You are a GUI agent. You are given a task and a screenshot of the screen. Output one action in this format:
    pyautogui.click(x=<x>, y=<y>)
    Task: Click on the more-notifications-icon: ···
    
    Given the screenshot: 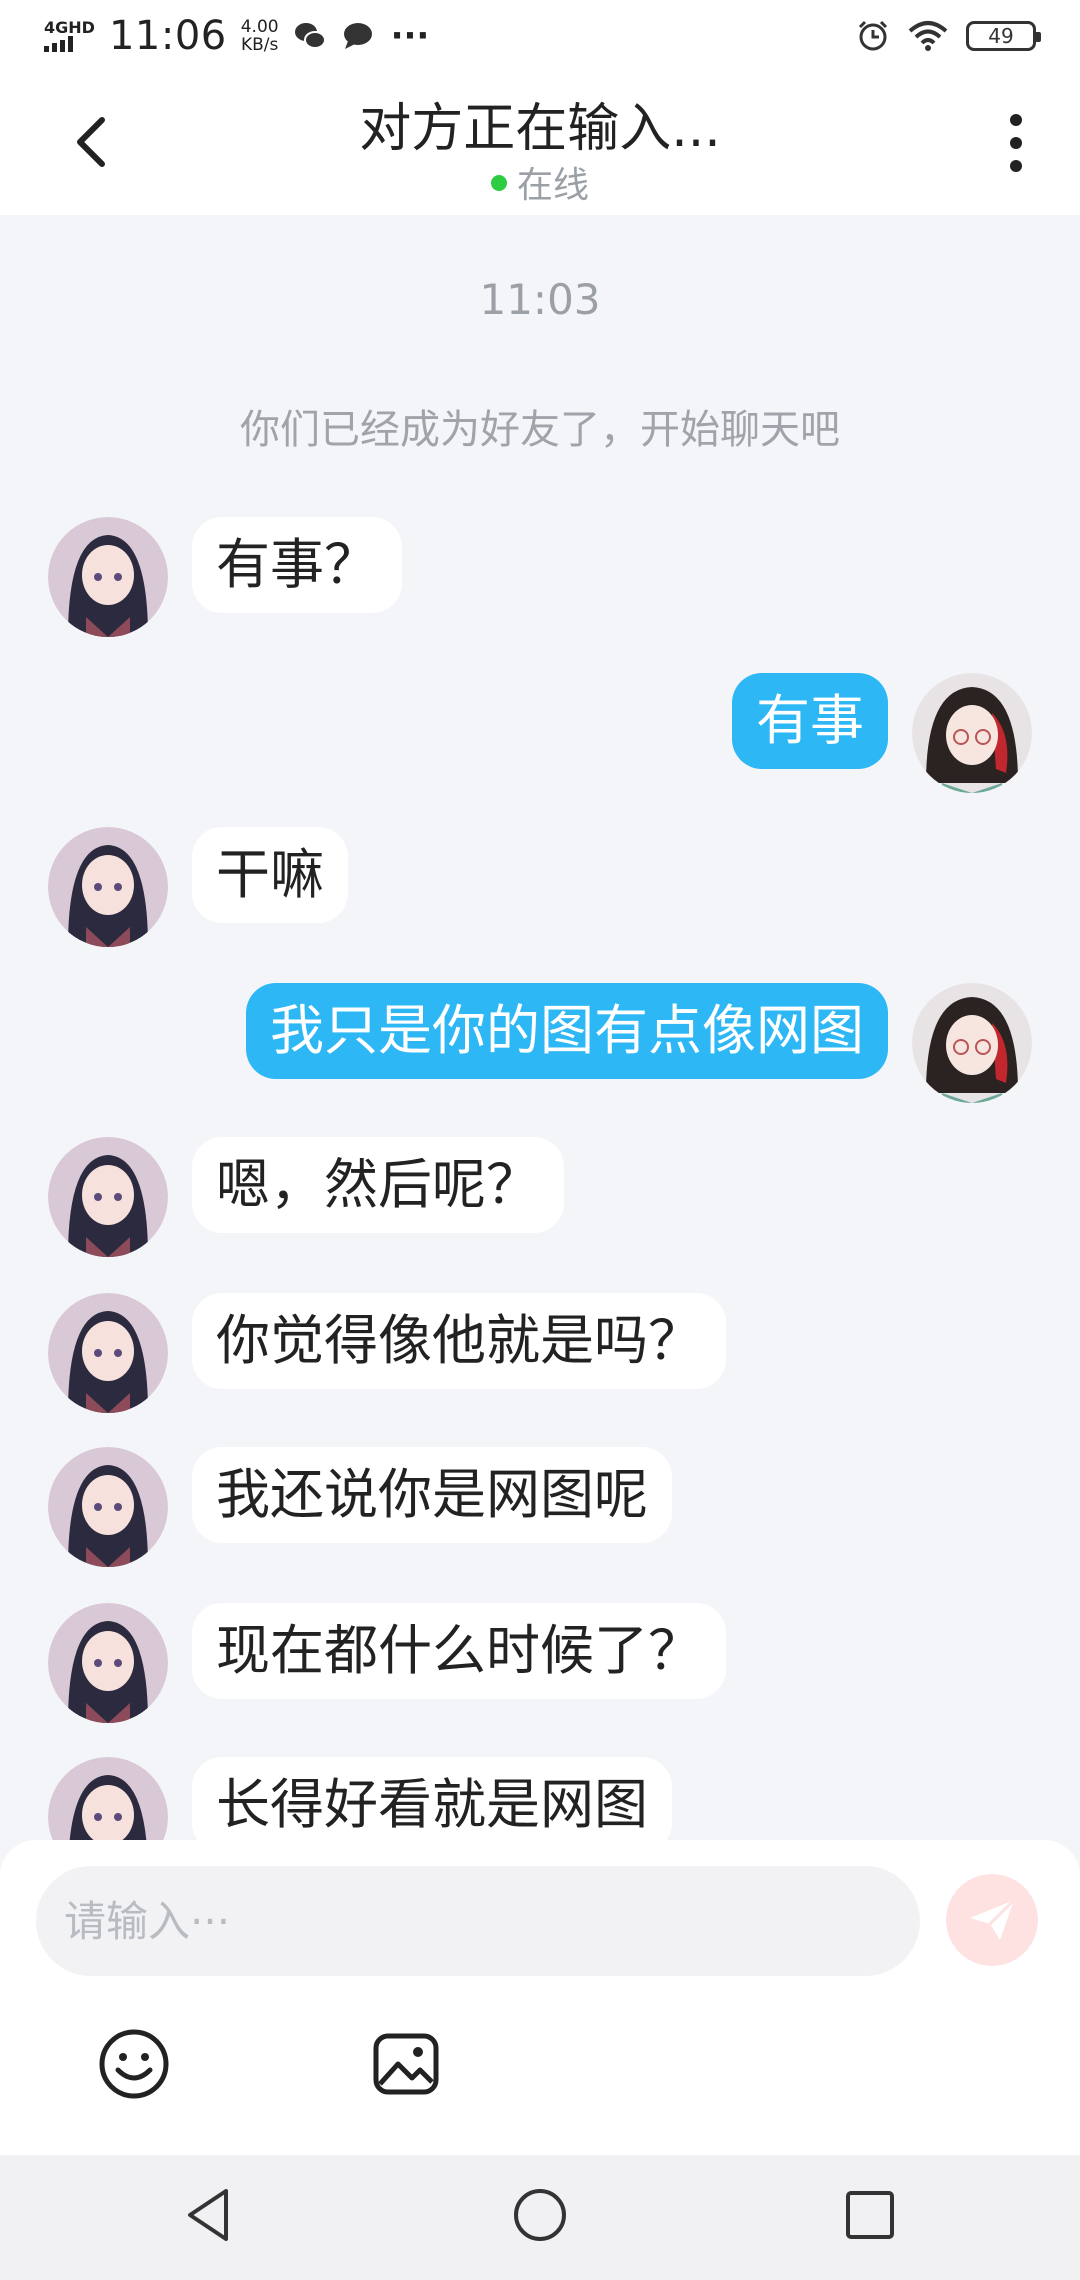 What is the action you would take?
    pyautogui.click(x=410, y=36)
    